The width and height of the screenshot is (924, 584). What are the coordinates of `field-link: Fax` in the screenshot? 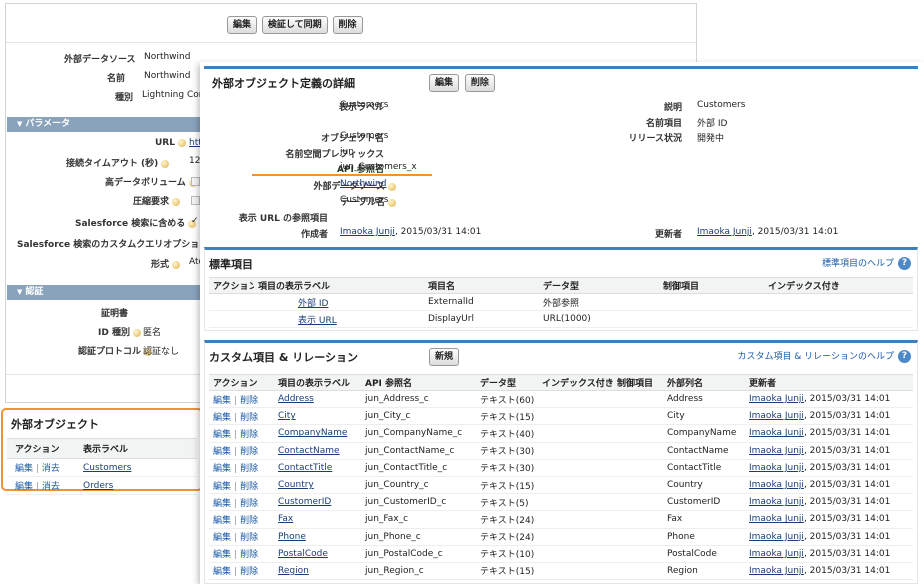 It's located at (285, 519).